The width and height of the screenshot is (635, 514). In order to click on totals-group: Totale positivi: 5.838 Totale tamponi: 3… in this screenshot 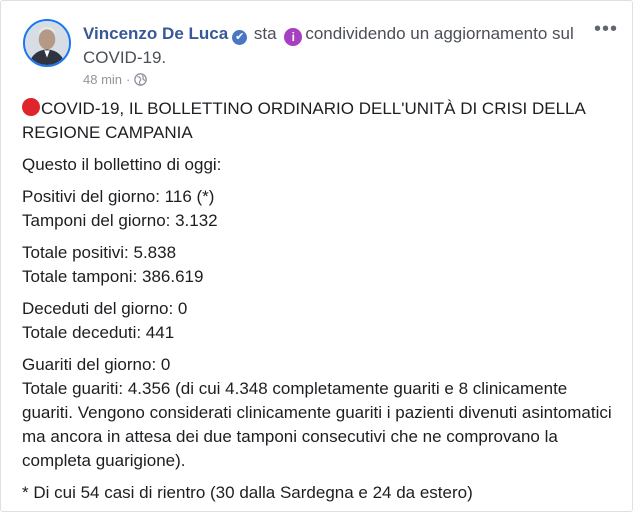, I will do `click(322, 265)`.